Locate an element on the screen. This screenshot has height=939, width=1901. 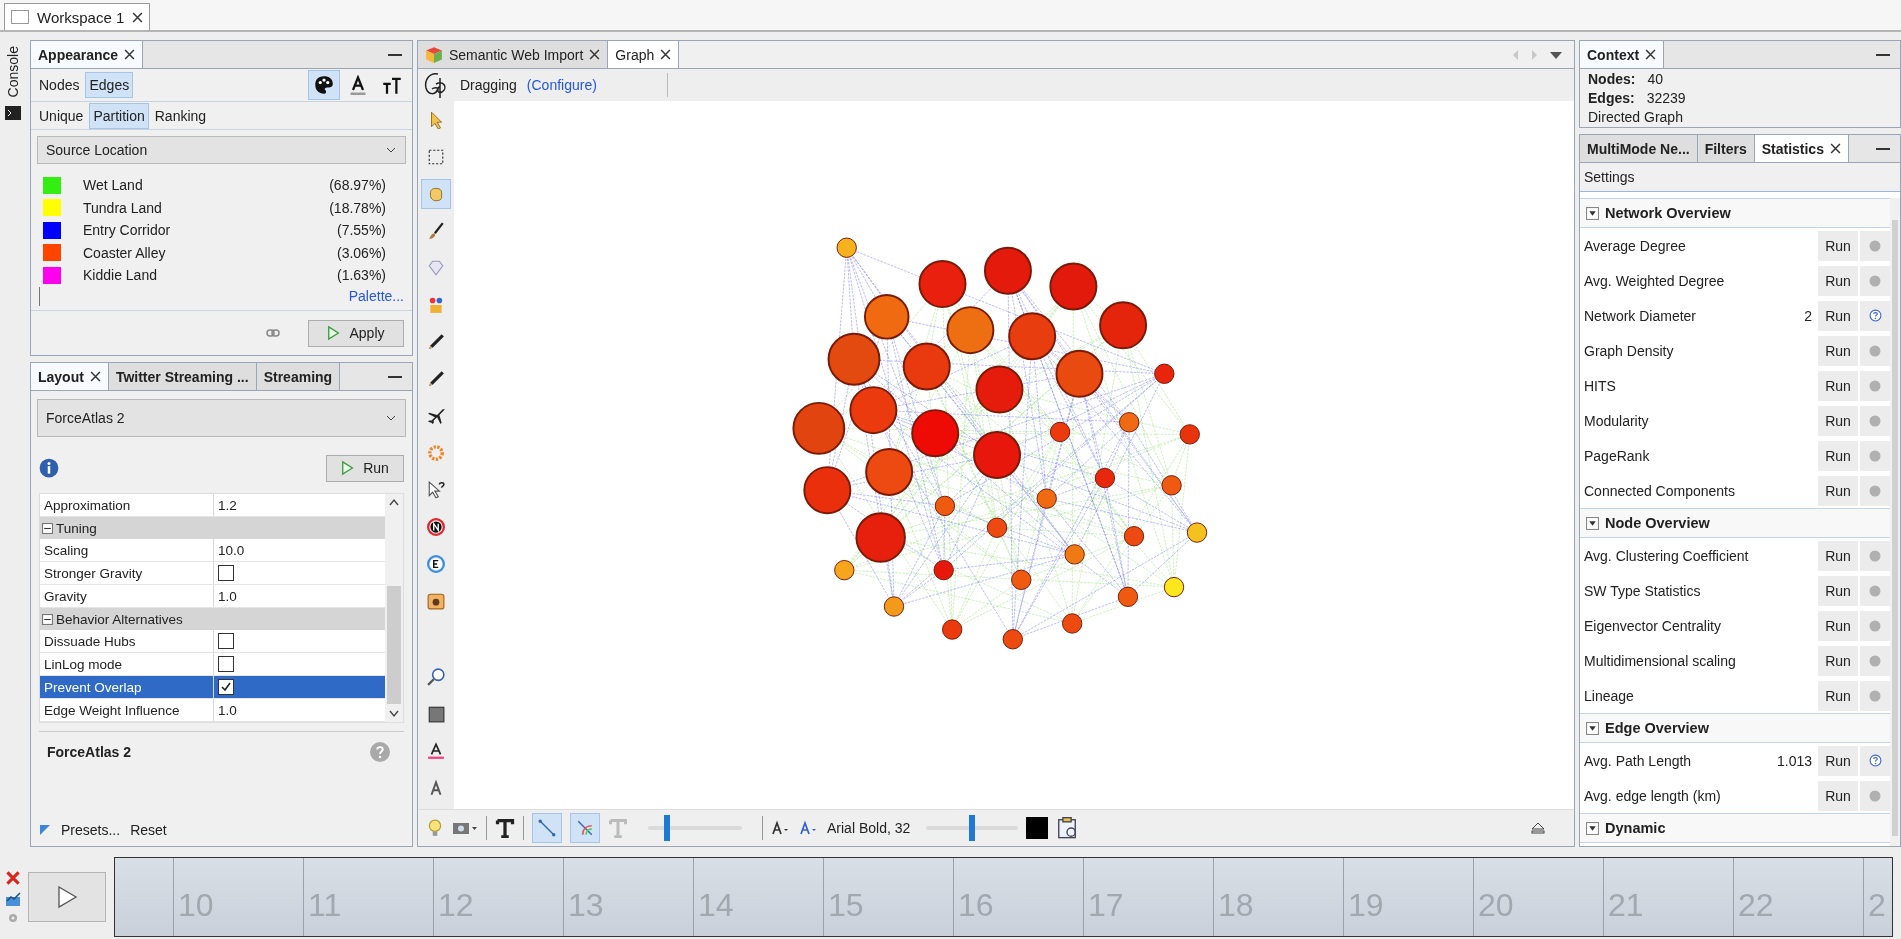
section-title: Node Overview is located at coordinates (1657, 523).